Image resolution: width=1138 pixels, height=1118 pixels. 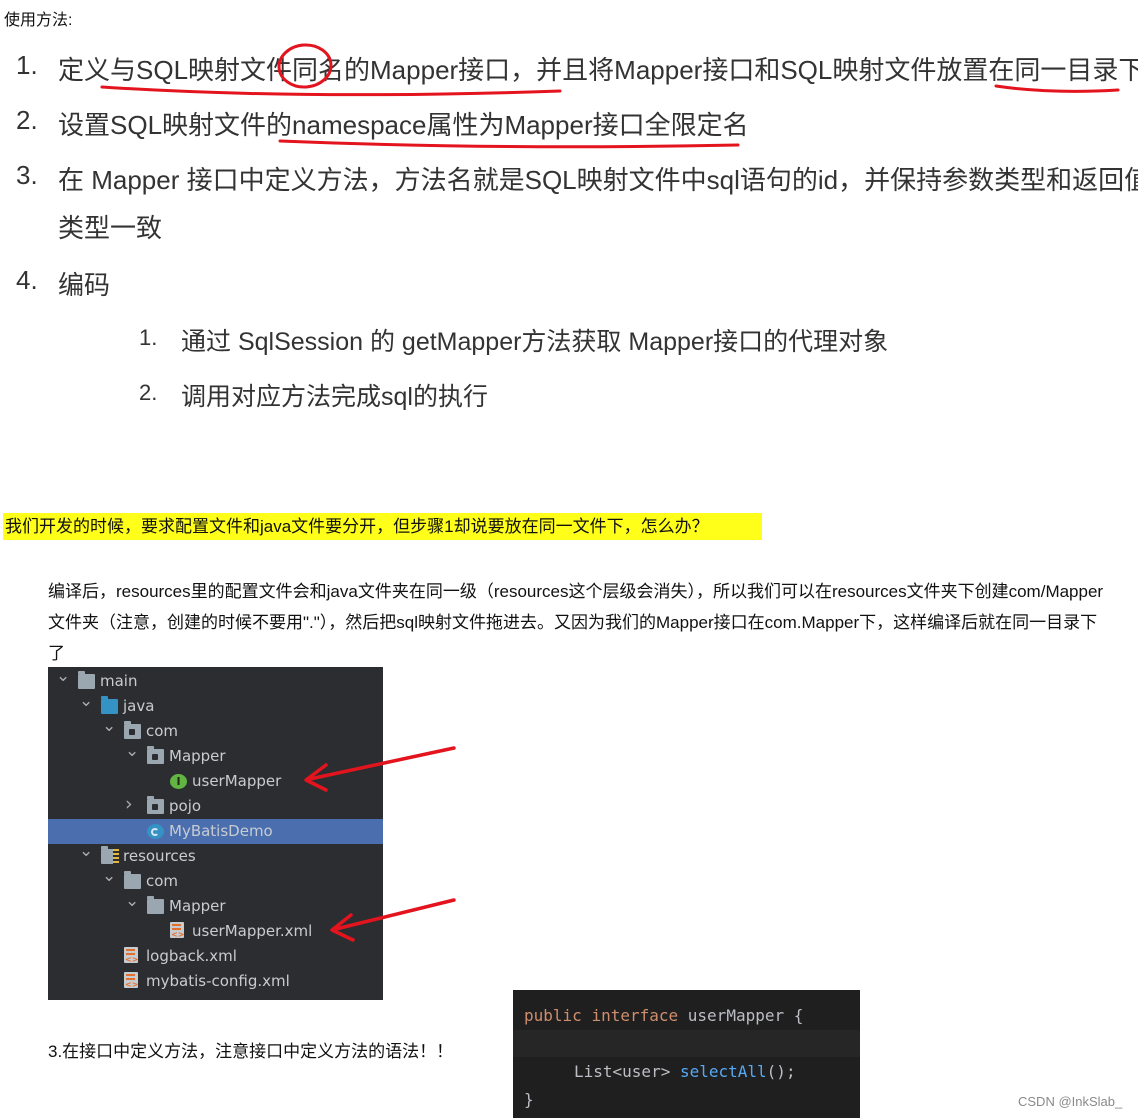 What do you see at coordinates (622, 1071) in the screenshot?
I see `return-type: List<user>` at bounding box center [622, 1071].